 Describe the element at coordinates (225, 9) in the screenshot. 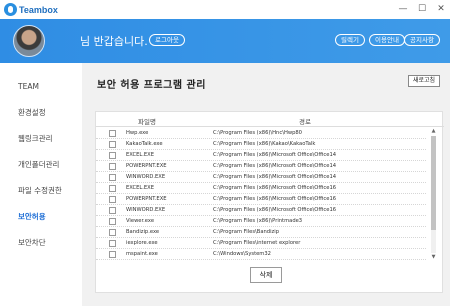

I see `title-bar: Teambox — ☐ ✕` at that location.